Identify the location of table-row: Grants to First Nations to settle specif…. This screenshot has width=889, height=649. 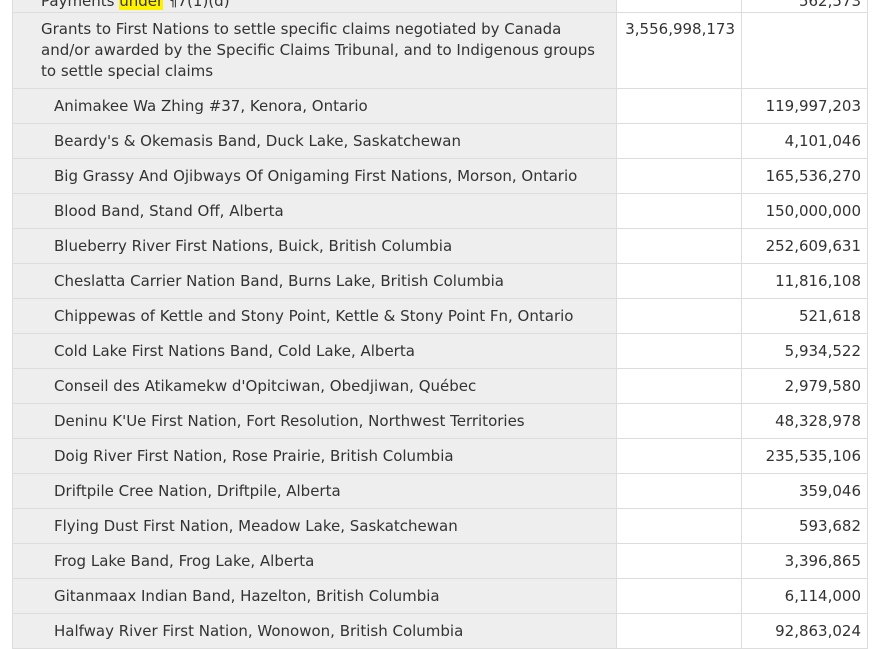
(440, 50).